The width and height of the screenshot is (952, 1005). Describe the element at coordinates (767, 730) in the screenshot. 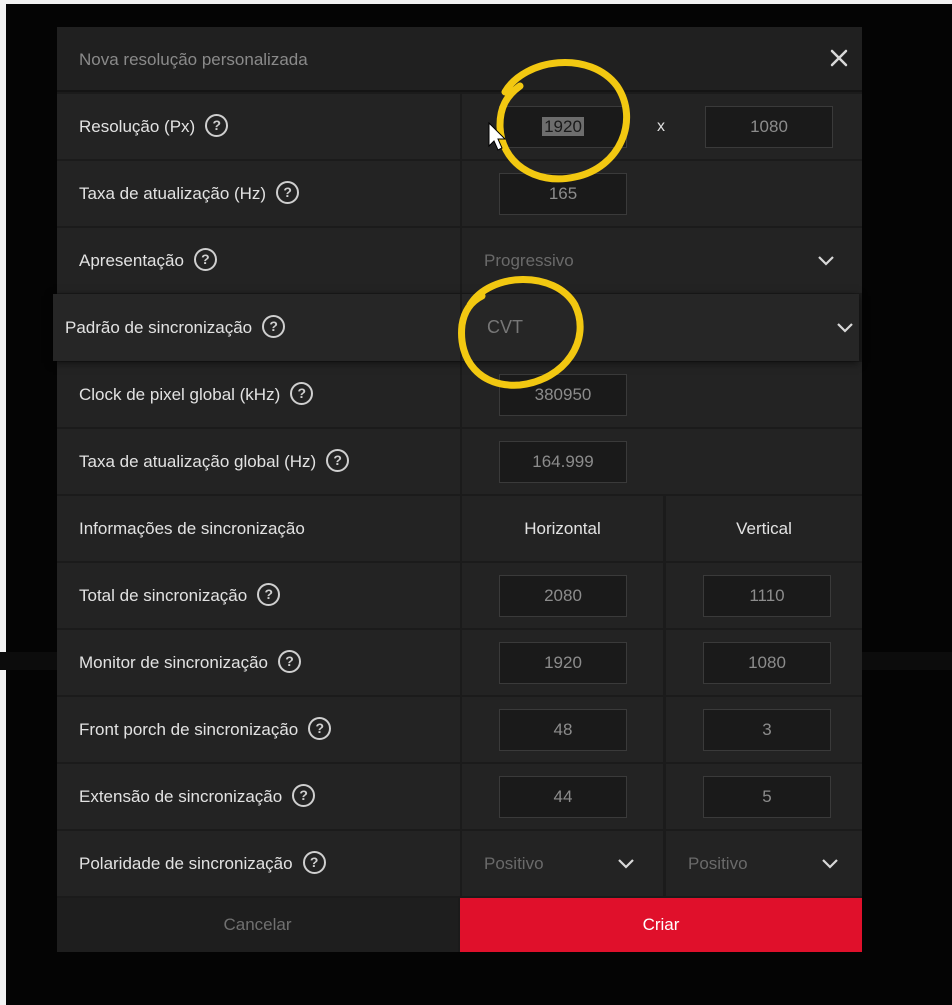

I see `sync-front-porch-vertical-input: 3` at that location.